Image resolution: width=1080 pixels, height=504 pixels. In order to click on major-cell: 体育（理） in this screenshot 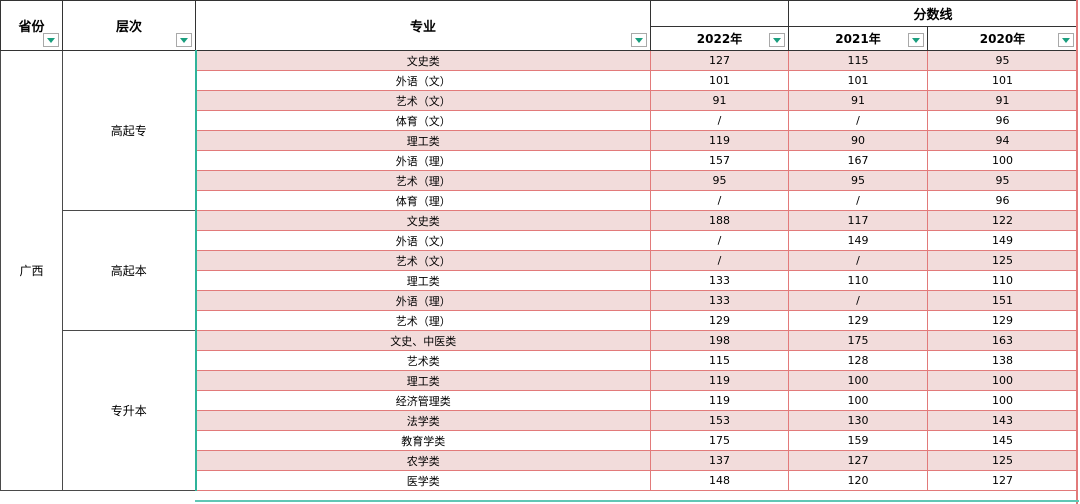, I will do `click(422, 200)`.